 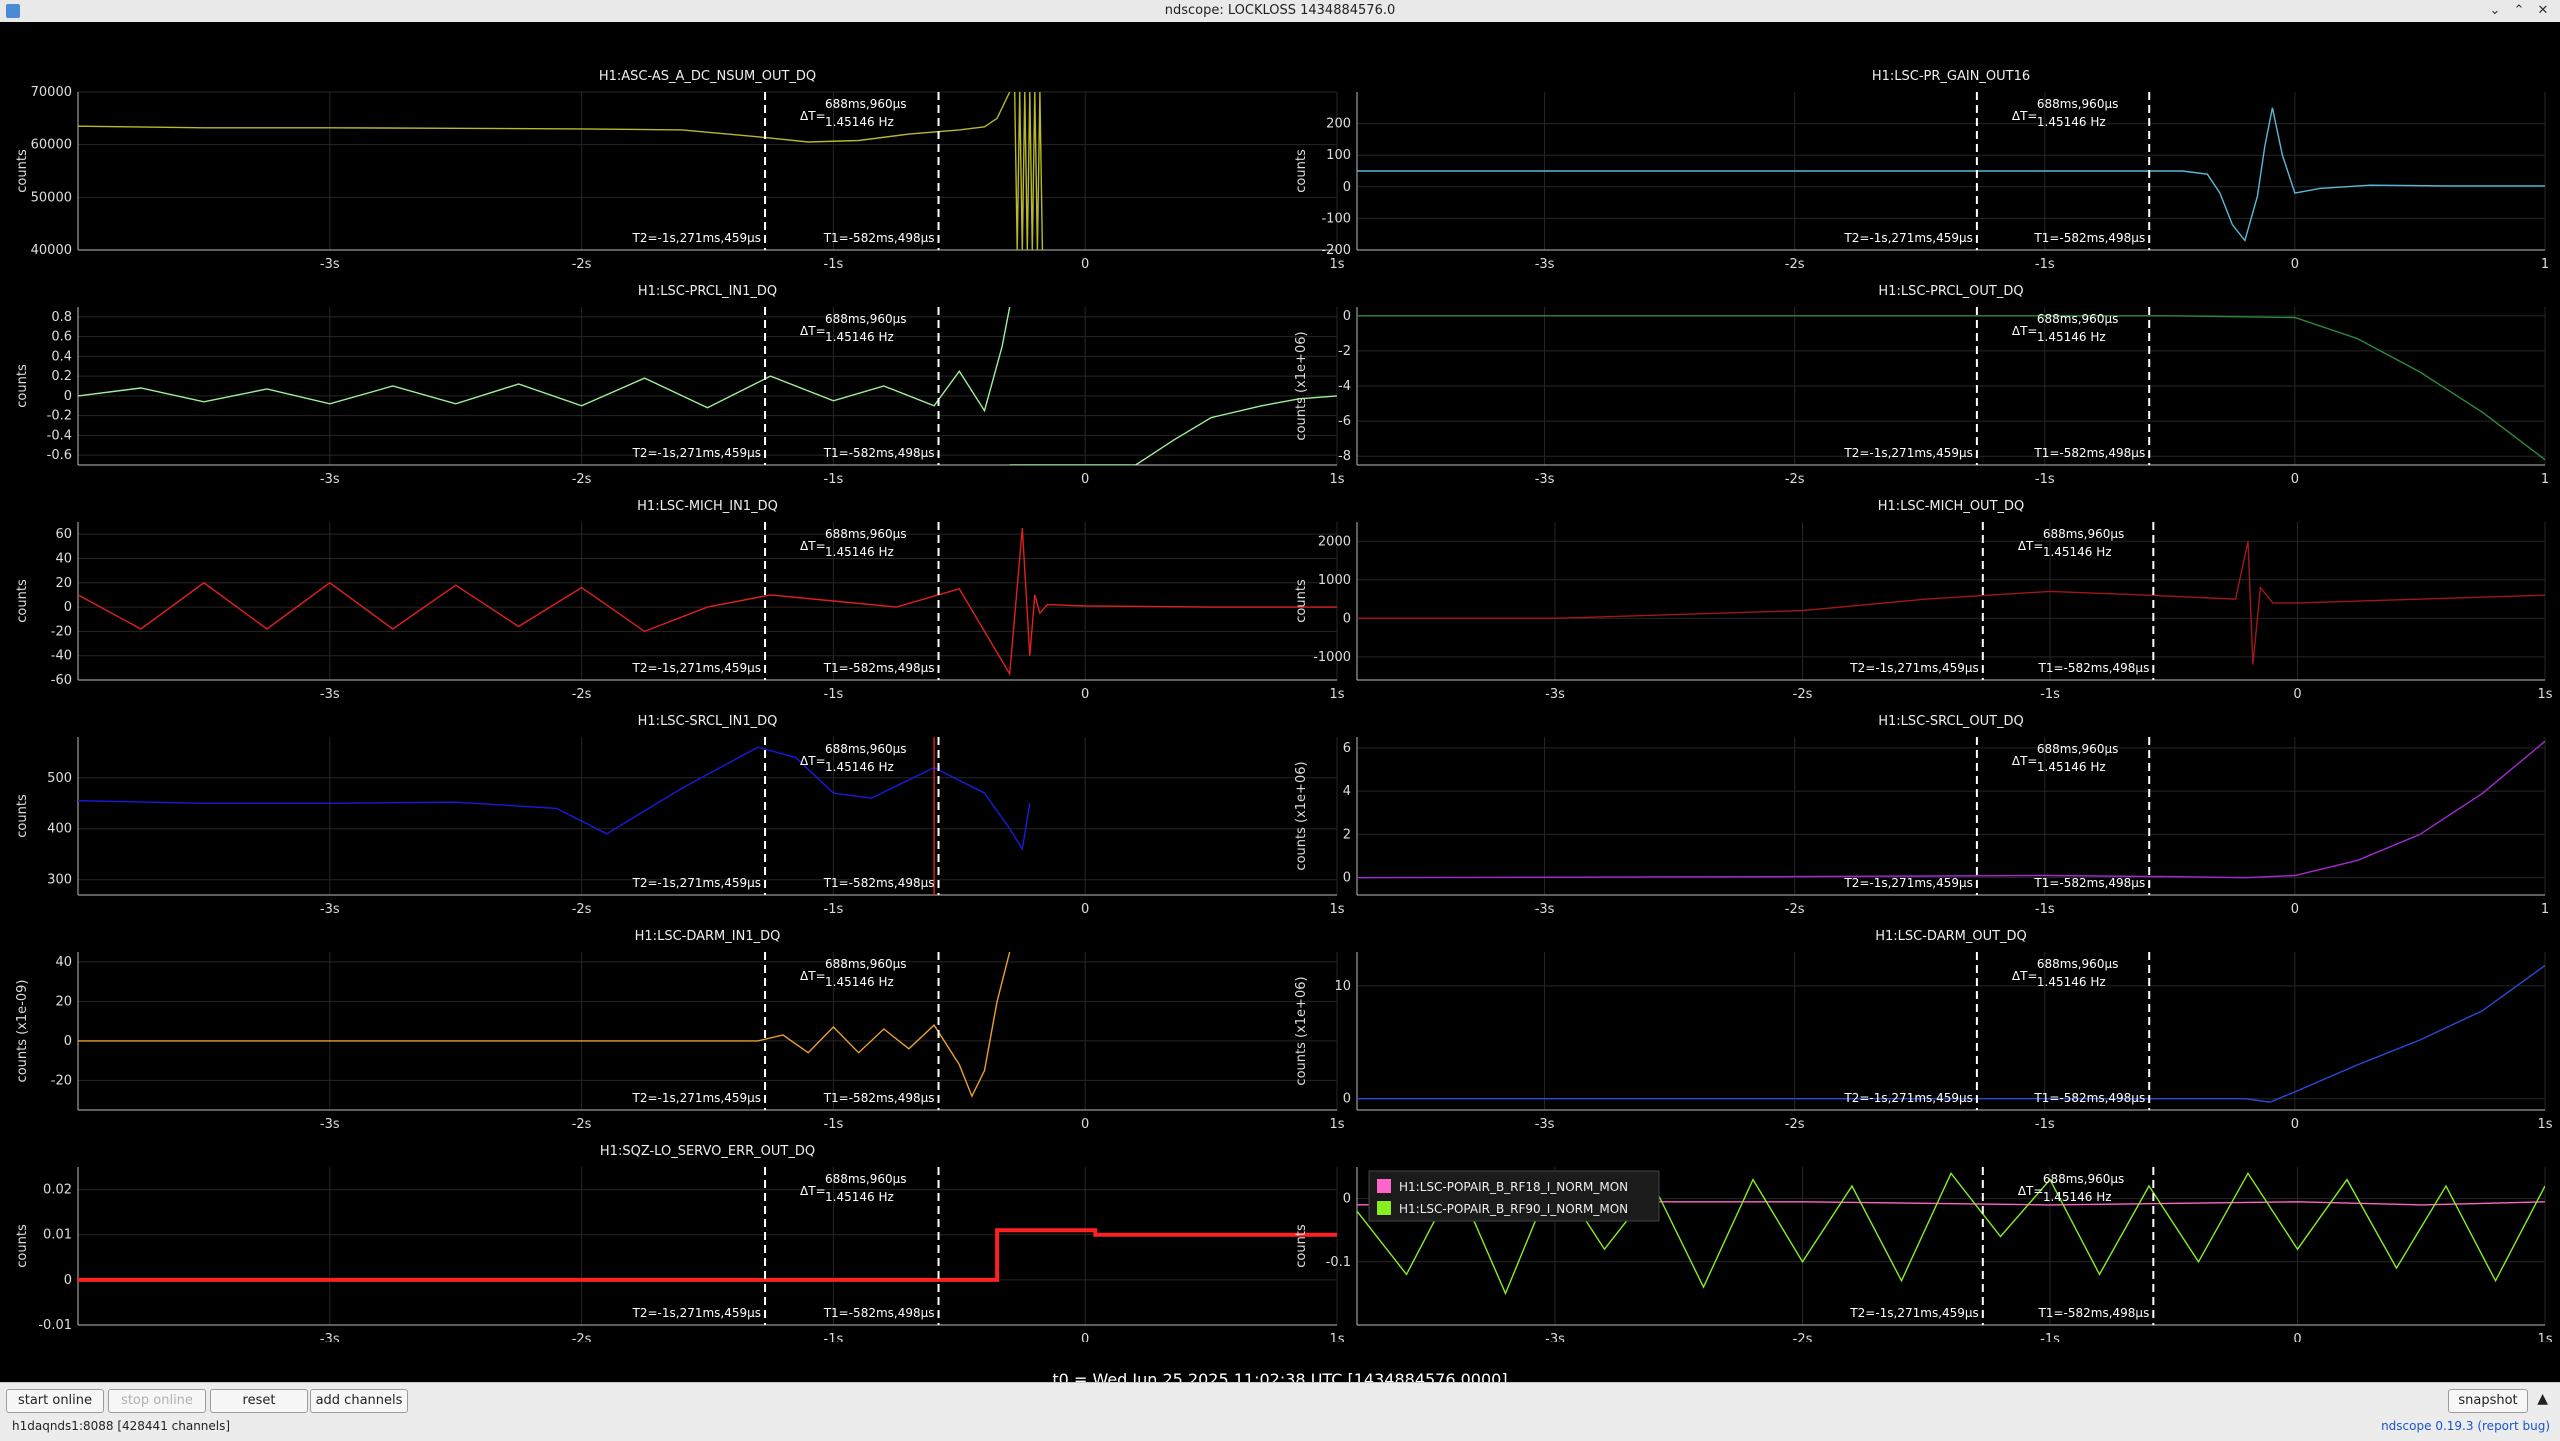 I want to click on plot3-series-line, so click(x=1951, y=388).